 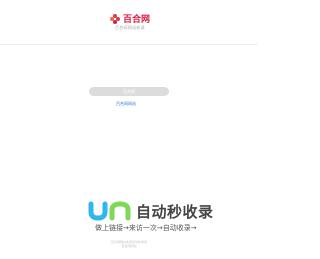 What do you see at coordinates (129, 44) in the screenshot?
I see `header-divider` at bounding box center [129, 44].